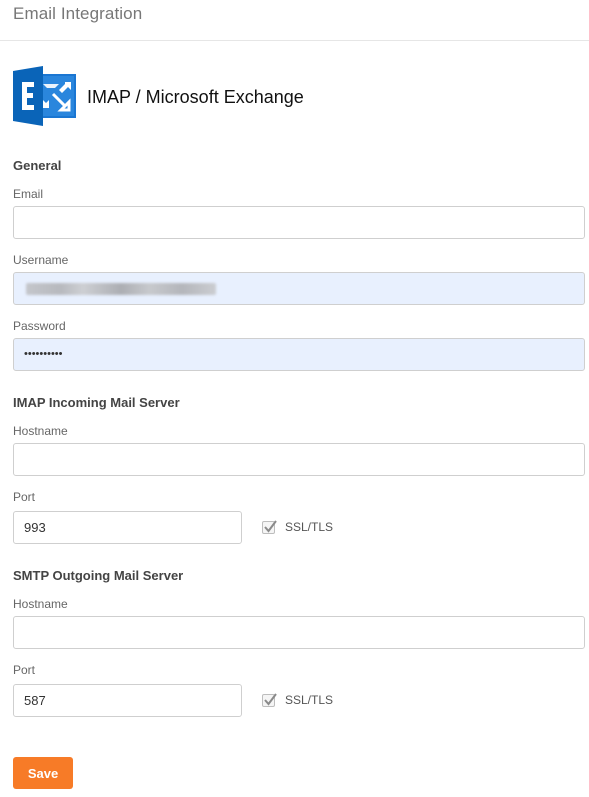  What do you see at coordinates (195, 97) in the screenshot?
I see `provider-title: IMAP / Microsoft Exchange` at bounding box center [195, 97].